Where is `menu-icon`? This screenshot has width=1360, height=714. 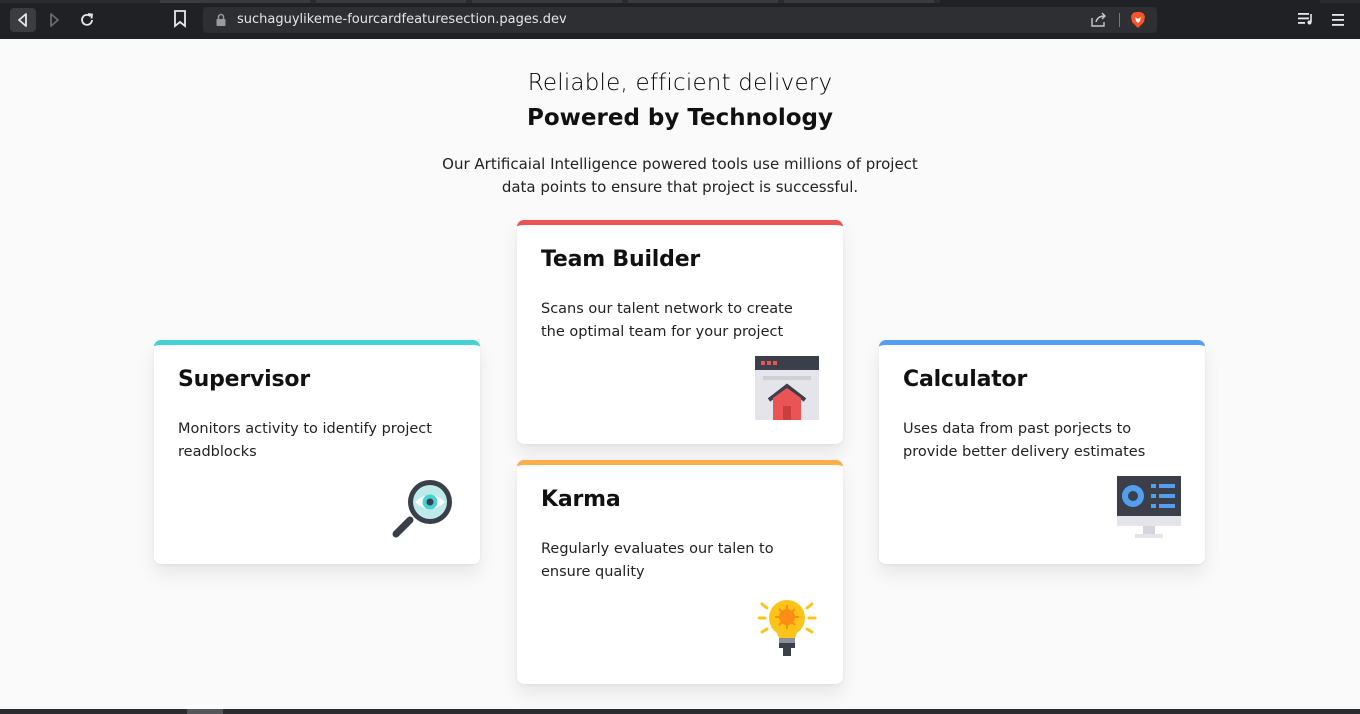 menu-icon is located at coordinates (1338, 20).